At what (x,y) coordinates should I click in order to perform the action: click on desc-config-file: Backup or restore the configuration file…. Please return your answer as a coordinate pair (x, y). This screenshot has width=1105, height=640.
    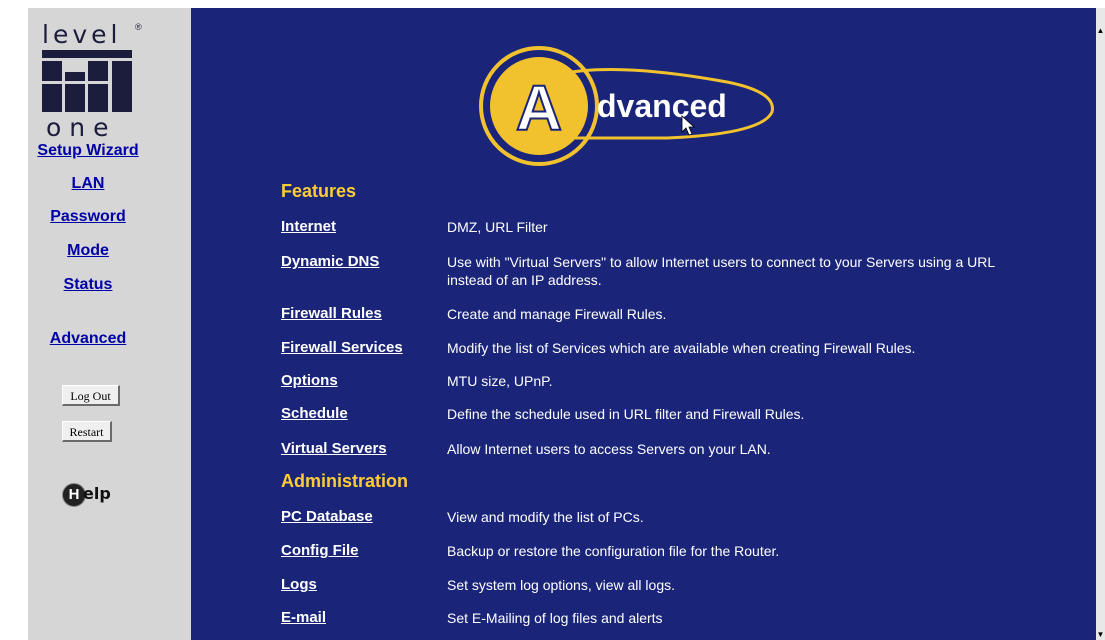
    Looking at the image, I should click on (613, 551).